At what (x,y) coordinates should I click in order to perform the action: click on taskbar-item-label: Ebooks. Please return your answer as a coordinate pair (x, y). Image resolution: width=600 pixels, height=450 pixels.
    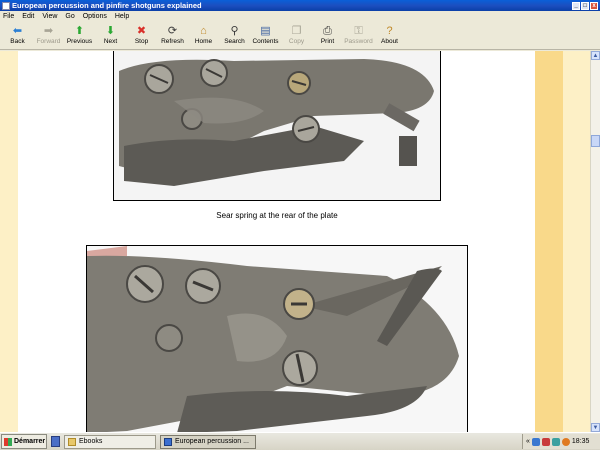
    Looking at the image, I should click on (91, 441).